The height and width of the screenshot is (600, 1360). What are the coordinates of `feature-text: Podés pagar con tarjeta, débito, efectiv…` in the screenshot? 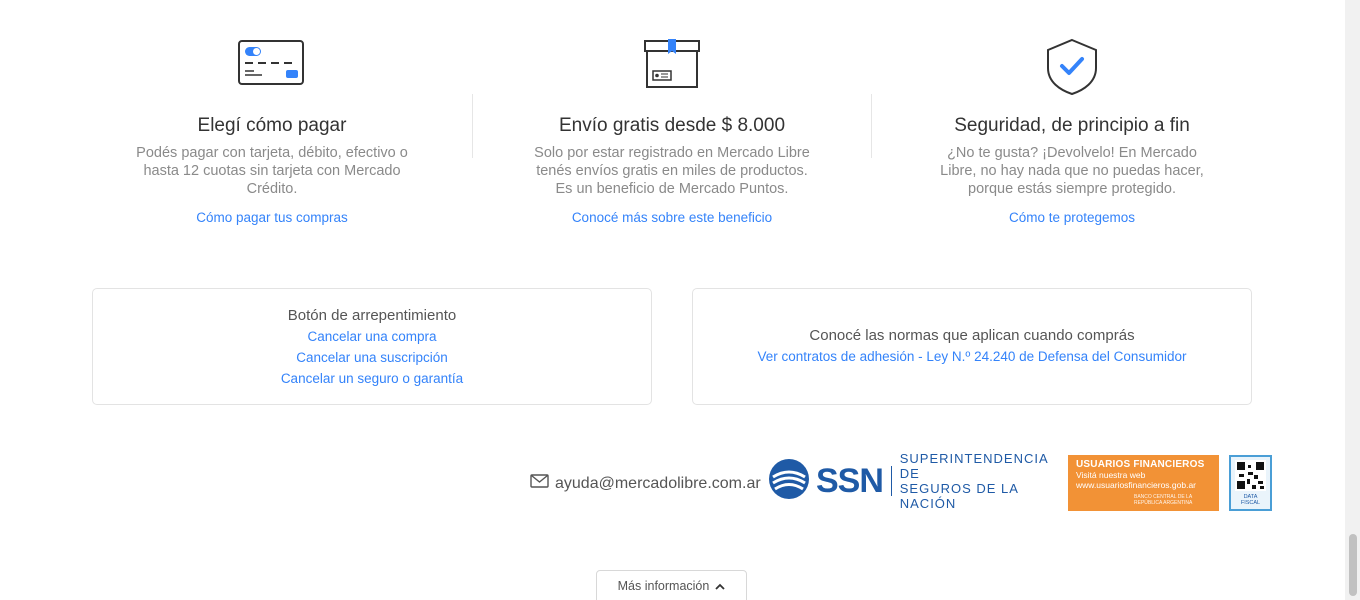 It's located at (272, 171).